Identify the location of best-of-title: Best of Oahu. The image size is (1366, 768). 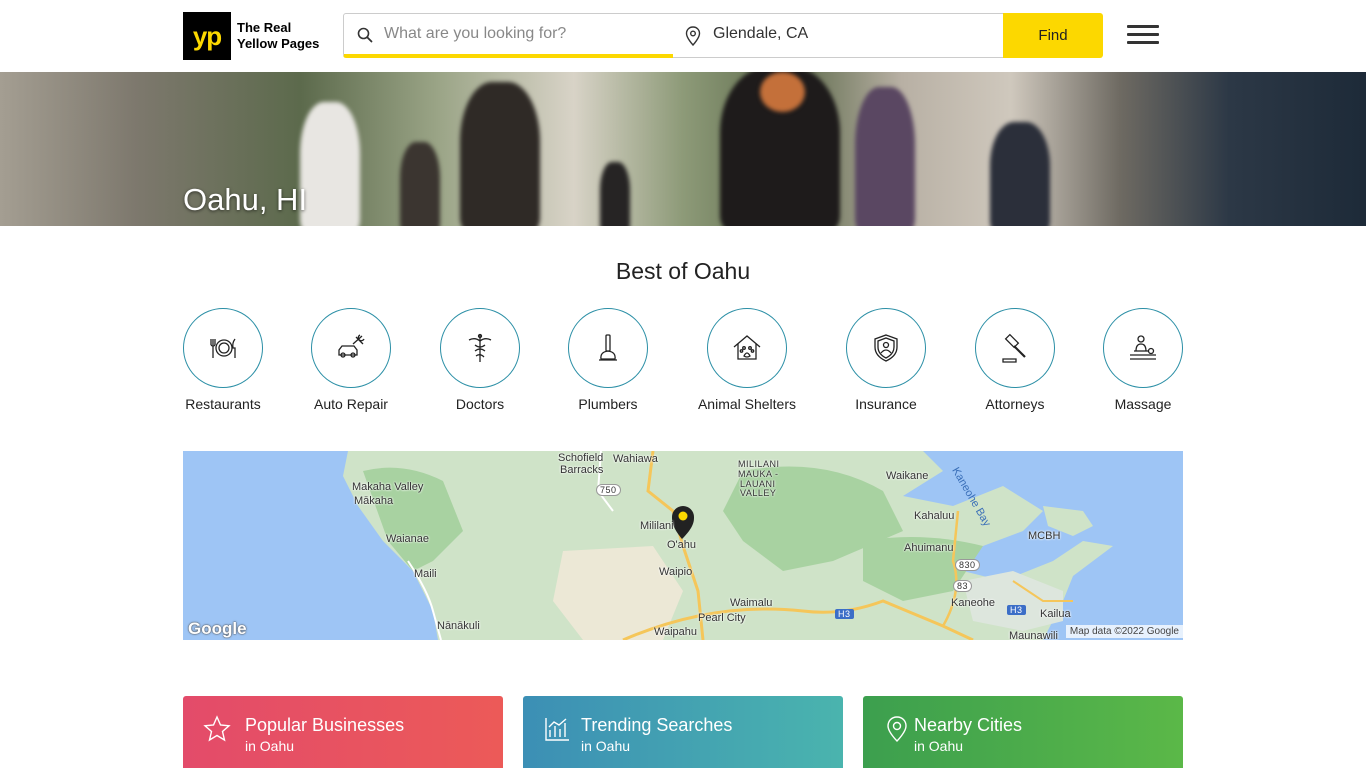
(683, 271).